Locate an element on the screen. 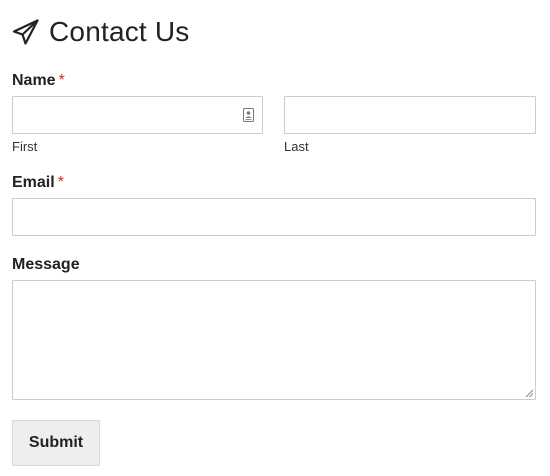  email-label-text: Email is located at coordinates (33, 182).